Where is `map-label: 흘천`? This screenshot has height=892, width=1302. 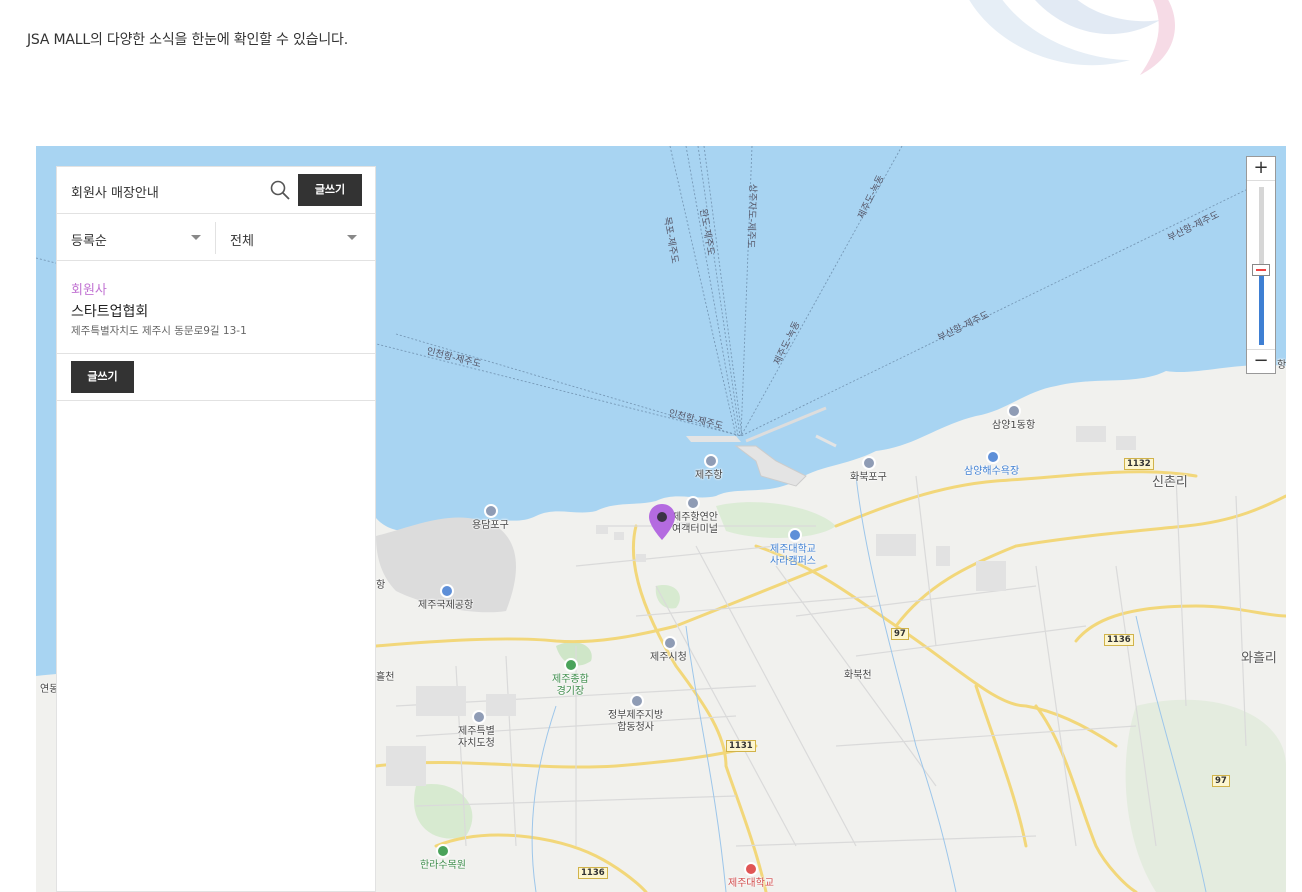
map-label: 흘천 is located at coordinates (385, 677).